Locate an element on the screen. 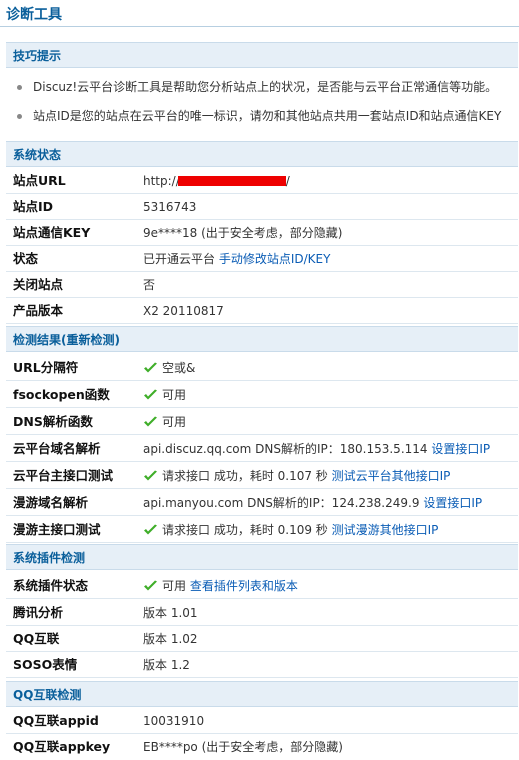  plugin-status-row: 系统插件状态 可用 查看插件列表和版本 is located at coordinates (262, 586).